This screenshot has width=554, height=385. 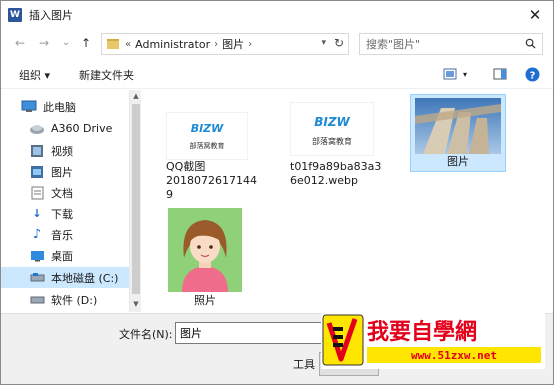 I want to click on sidebar-item-a360-drive: A360 Drive, so click(x=65, y=128).